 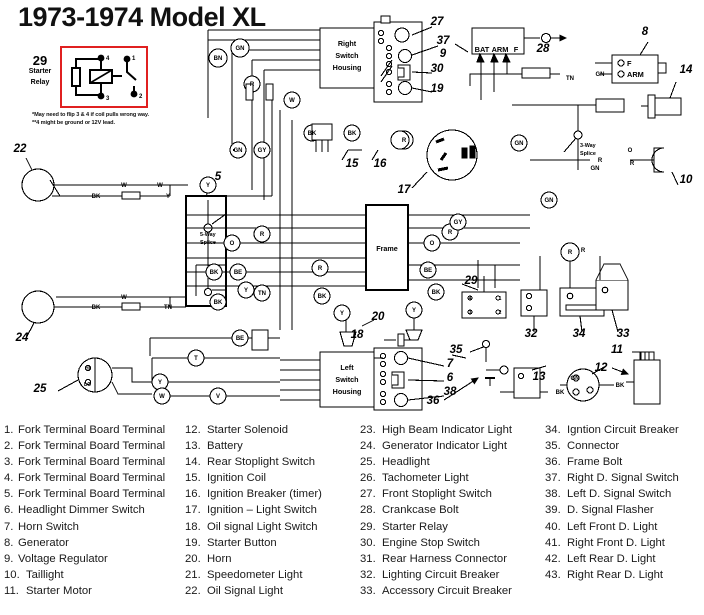 I want to click on legend-item-label: Taillight, so click(x=45, y=574).